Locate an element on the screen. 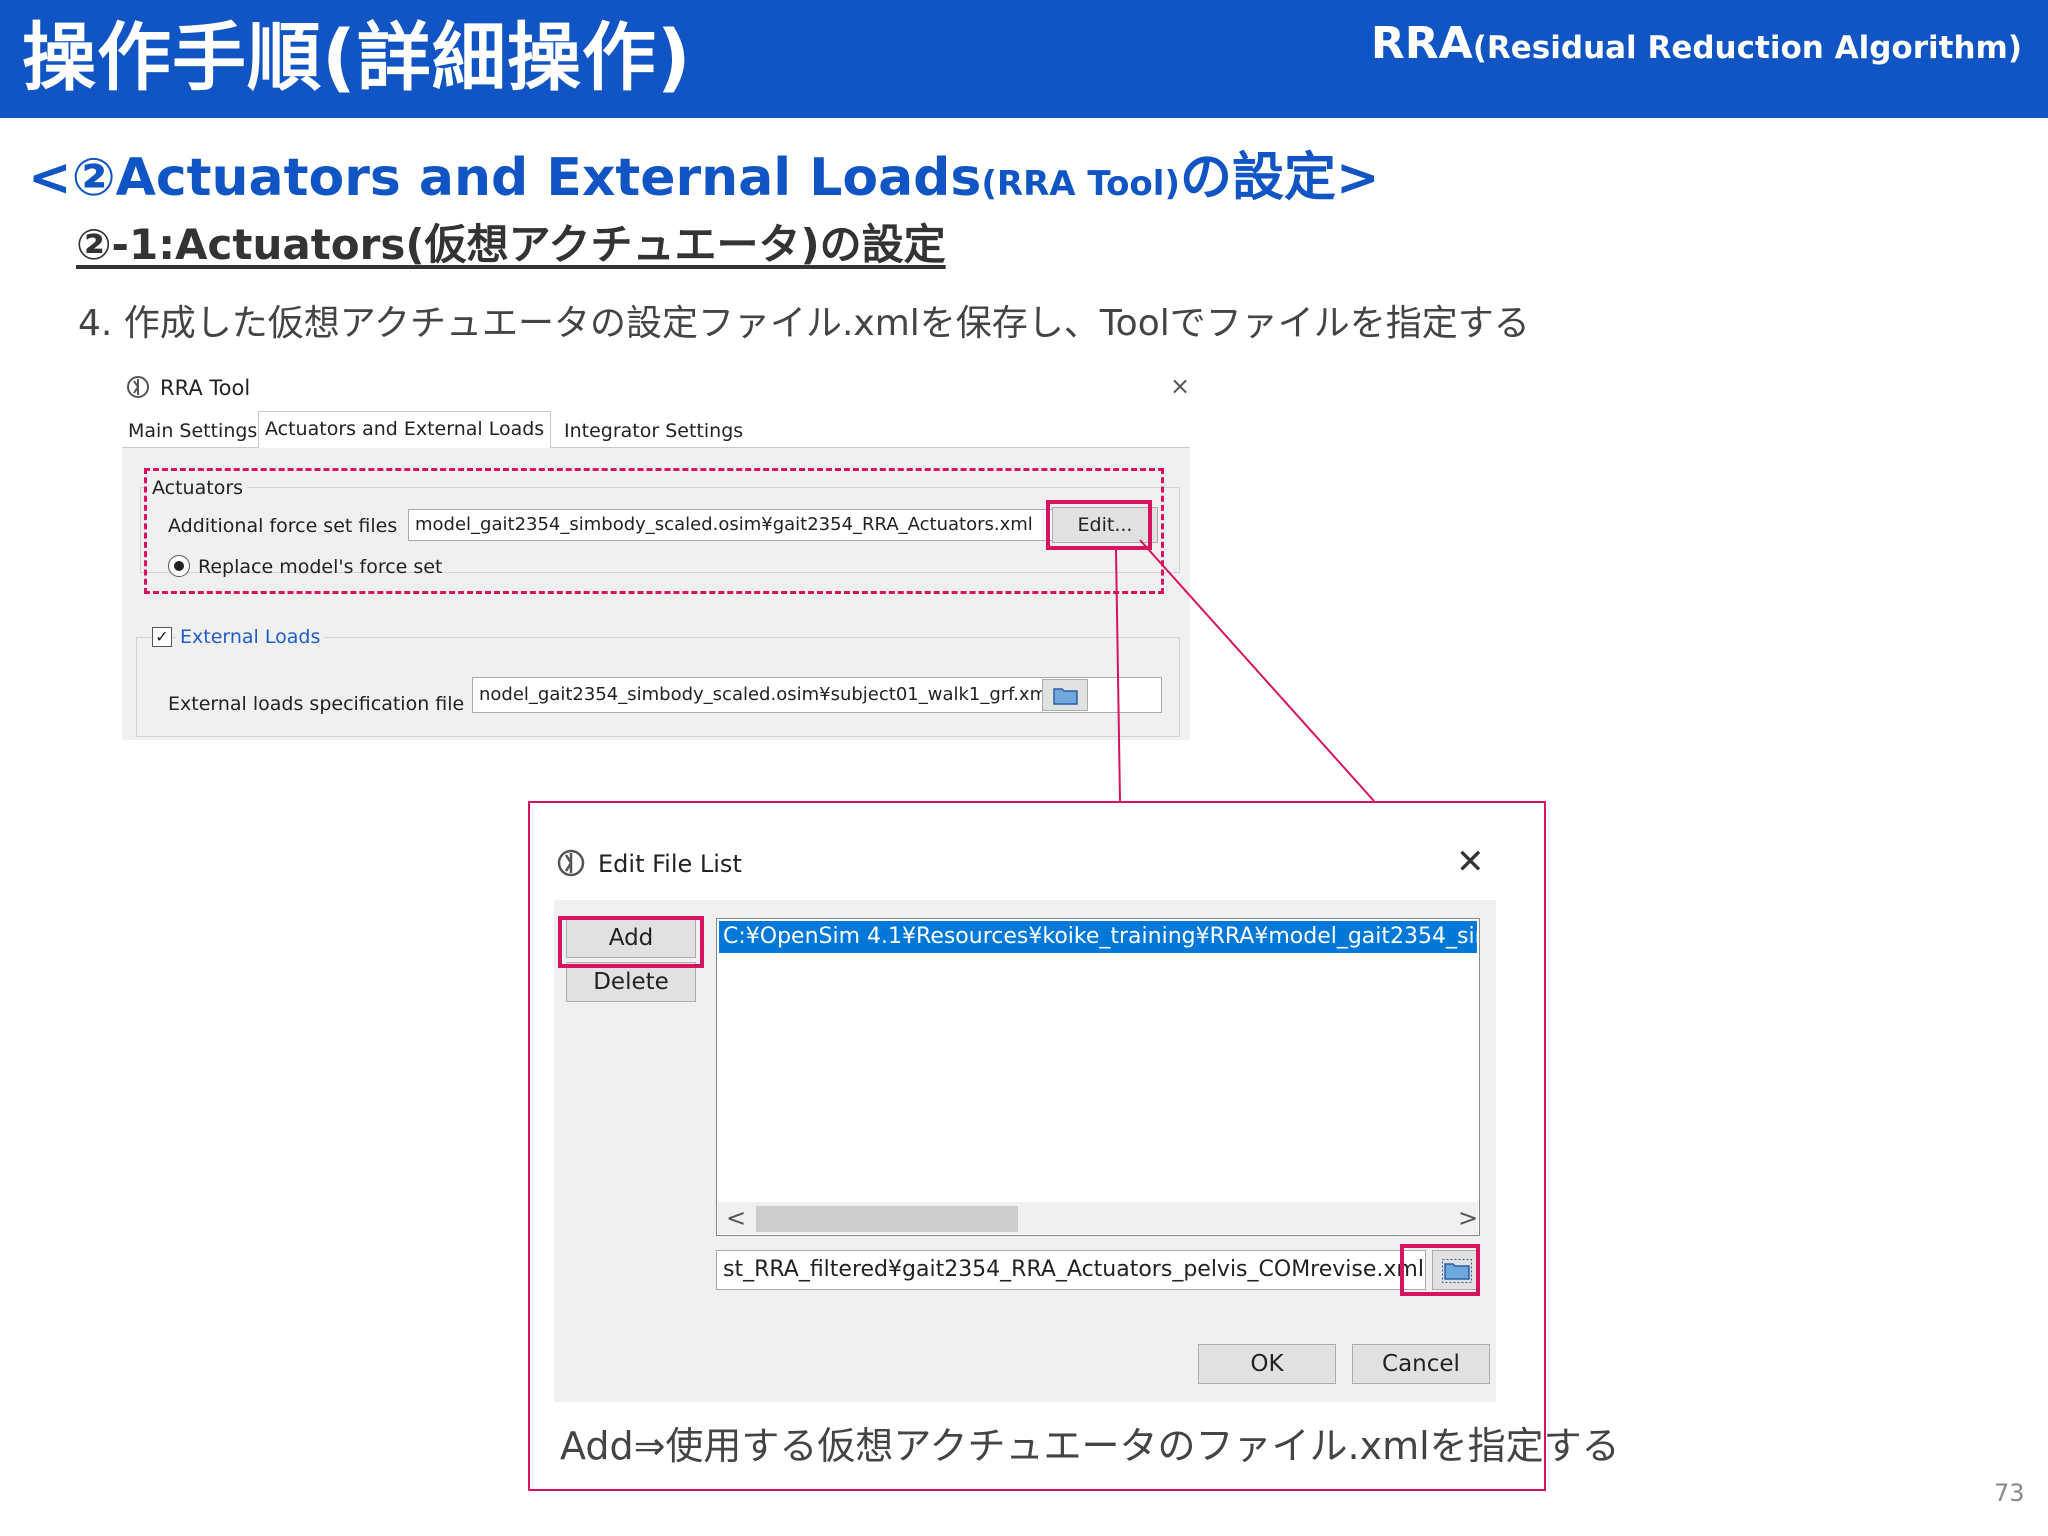  opensim-logo-icon is located at coordinates (571, 863).